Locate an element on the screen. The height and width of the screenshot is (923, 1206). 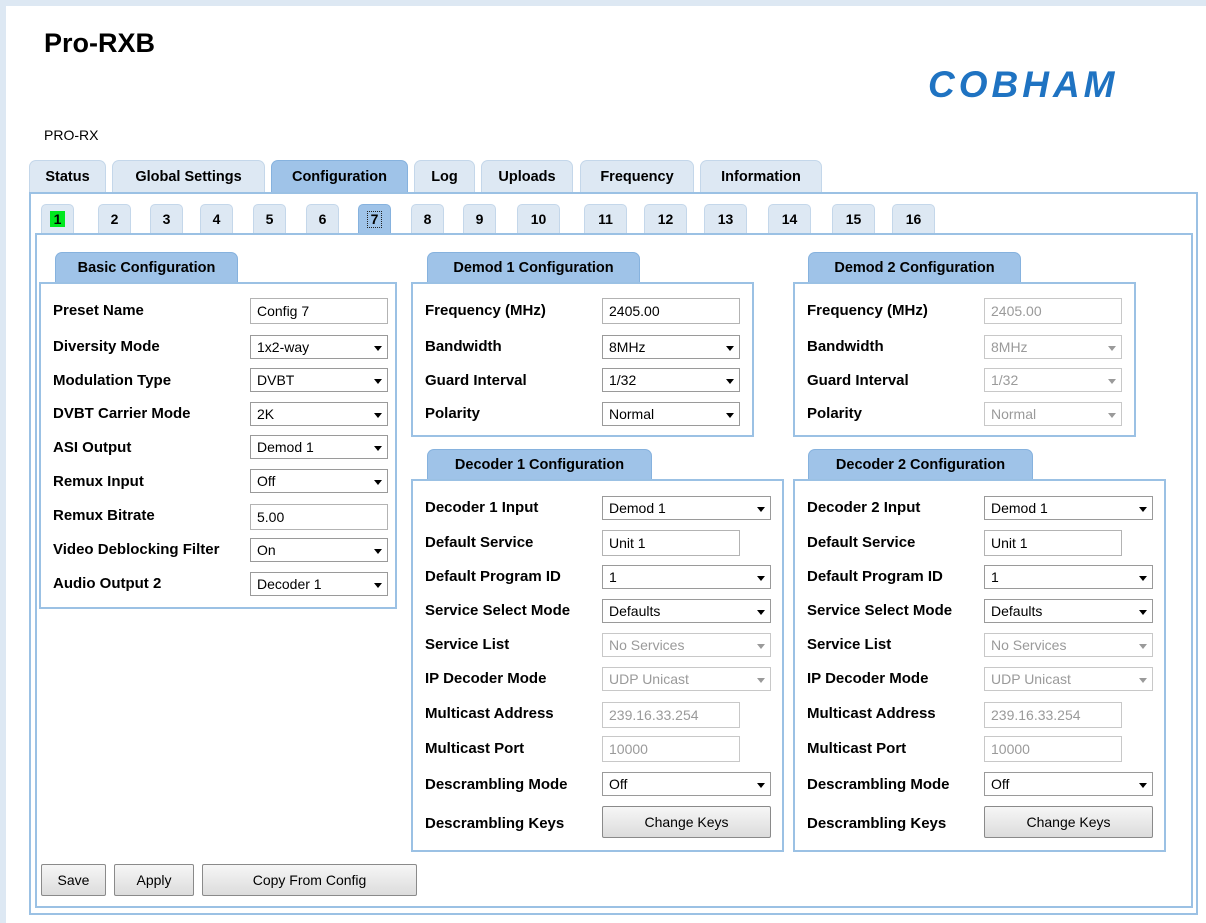
diversity-mode-select: 1x2-way is located at coordinates (319, 347).